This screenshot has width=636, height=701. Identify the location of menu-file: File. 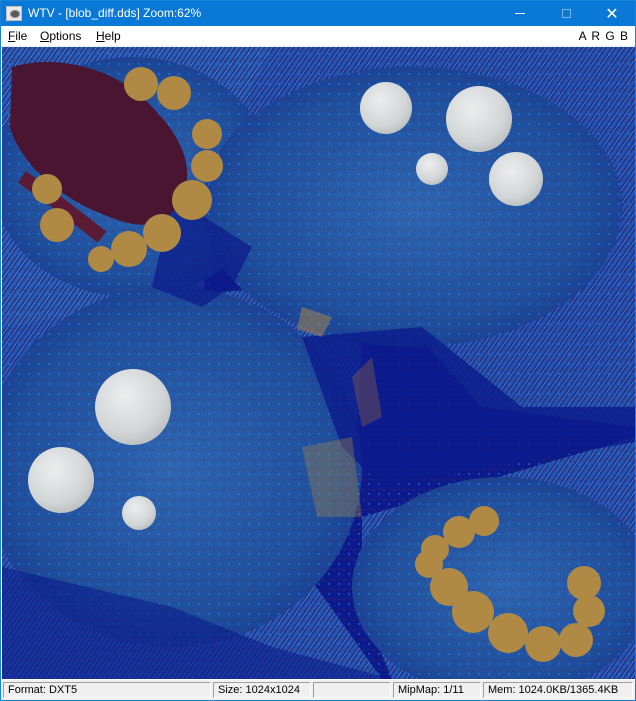
(17, 36).